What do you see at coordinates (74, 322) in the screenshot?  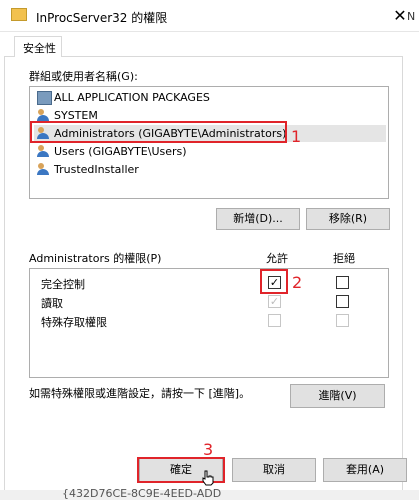 I see `permission-name: 特殊存取權限` at bounding box center [74, 322].